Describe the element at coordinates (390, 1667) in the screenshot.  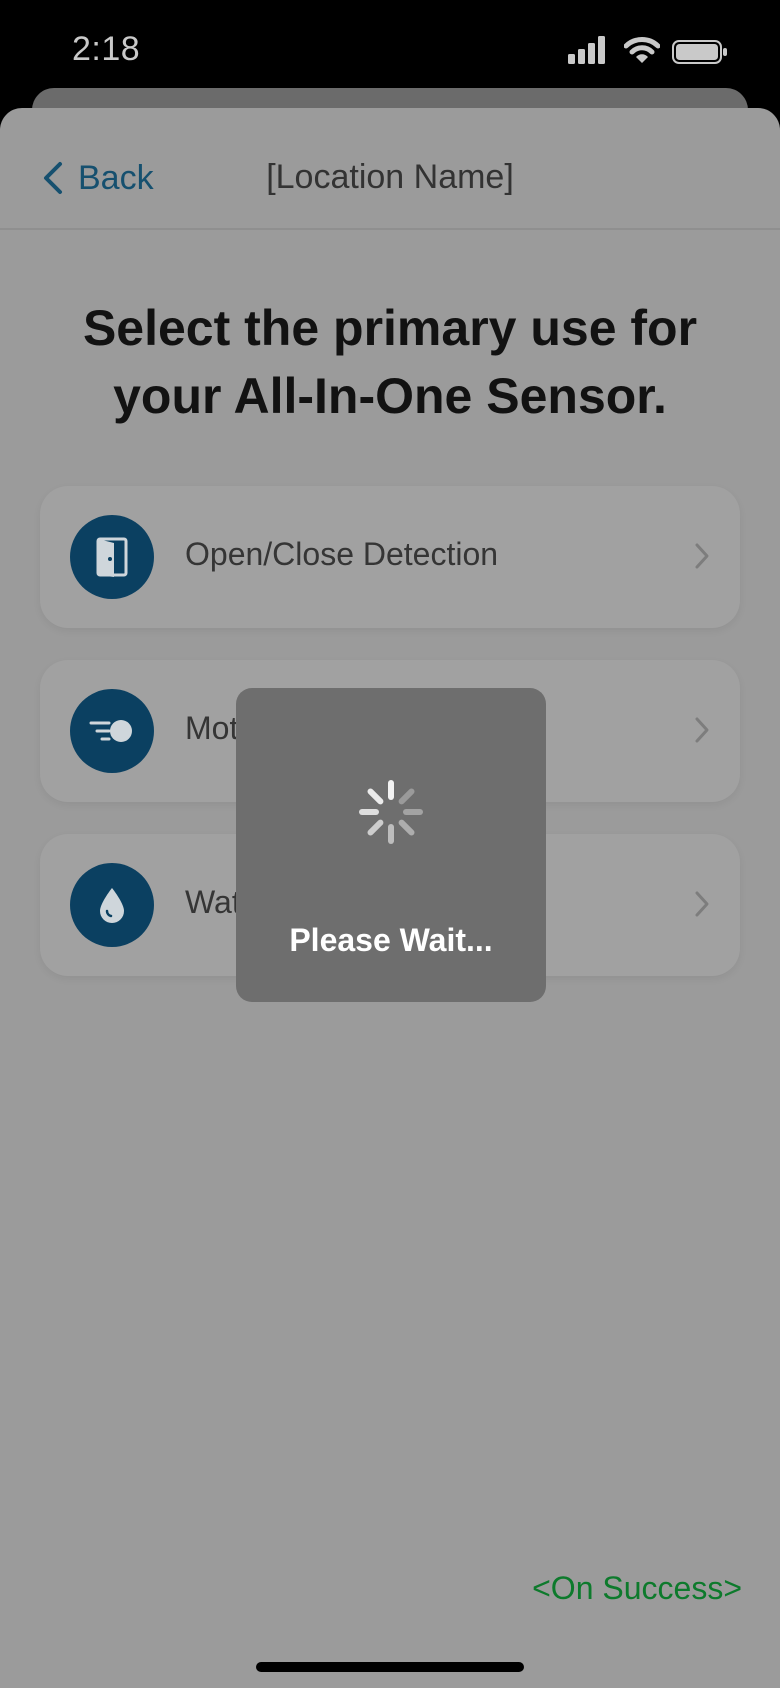
I see `home-indicator` at that location.